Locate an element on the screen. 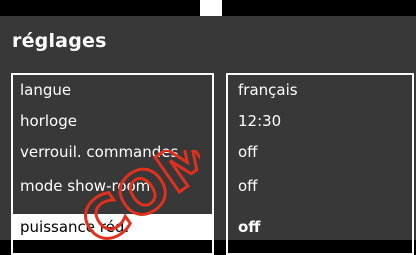 Image resolution: width=416 pixels, height=255 pixels. settings-item-verrouil-commandes: verrouil. commandes is located at coordinates (112, 152).